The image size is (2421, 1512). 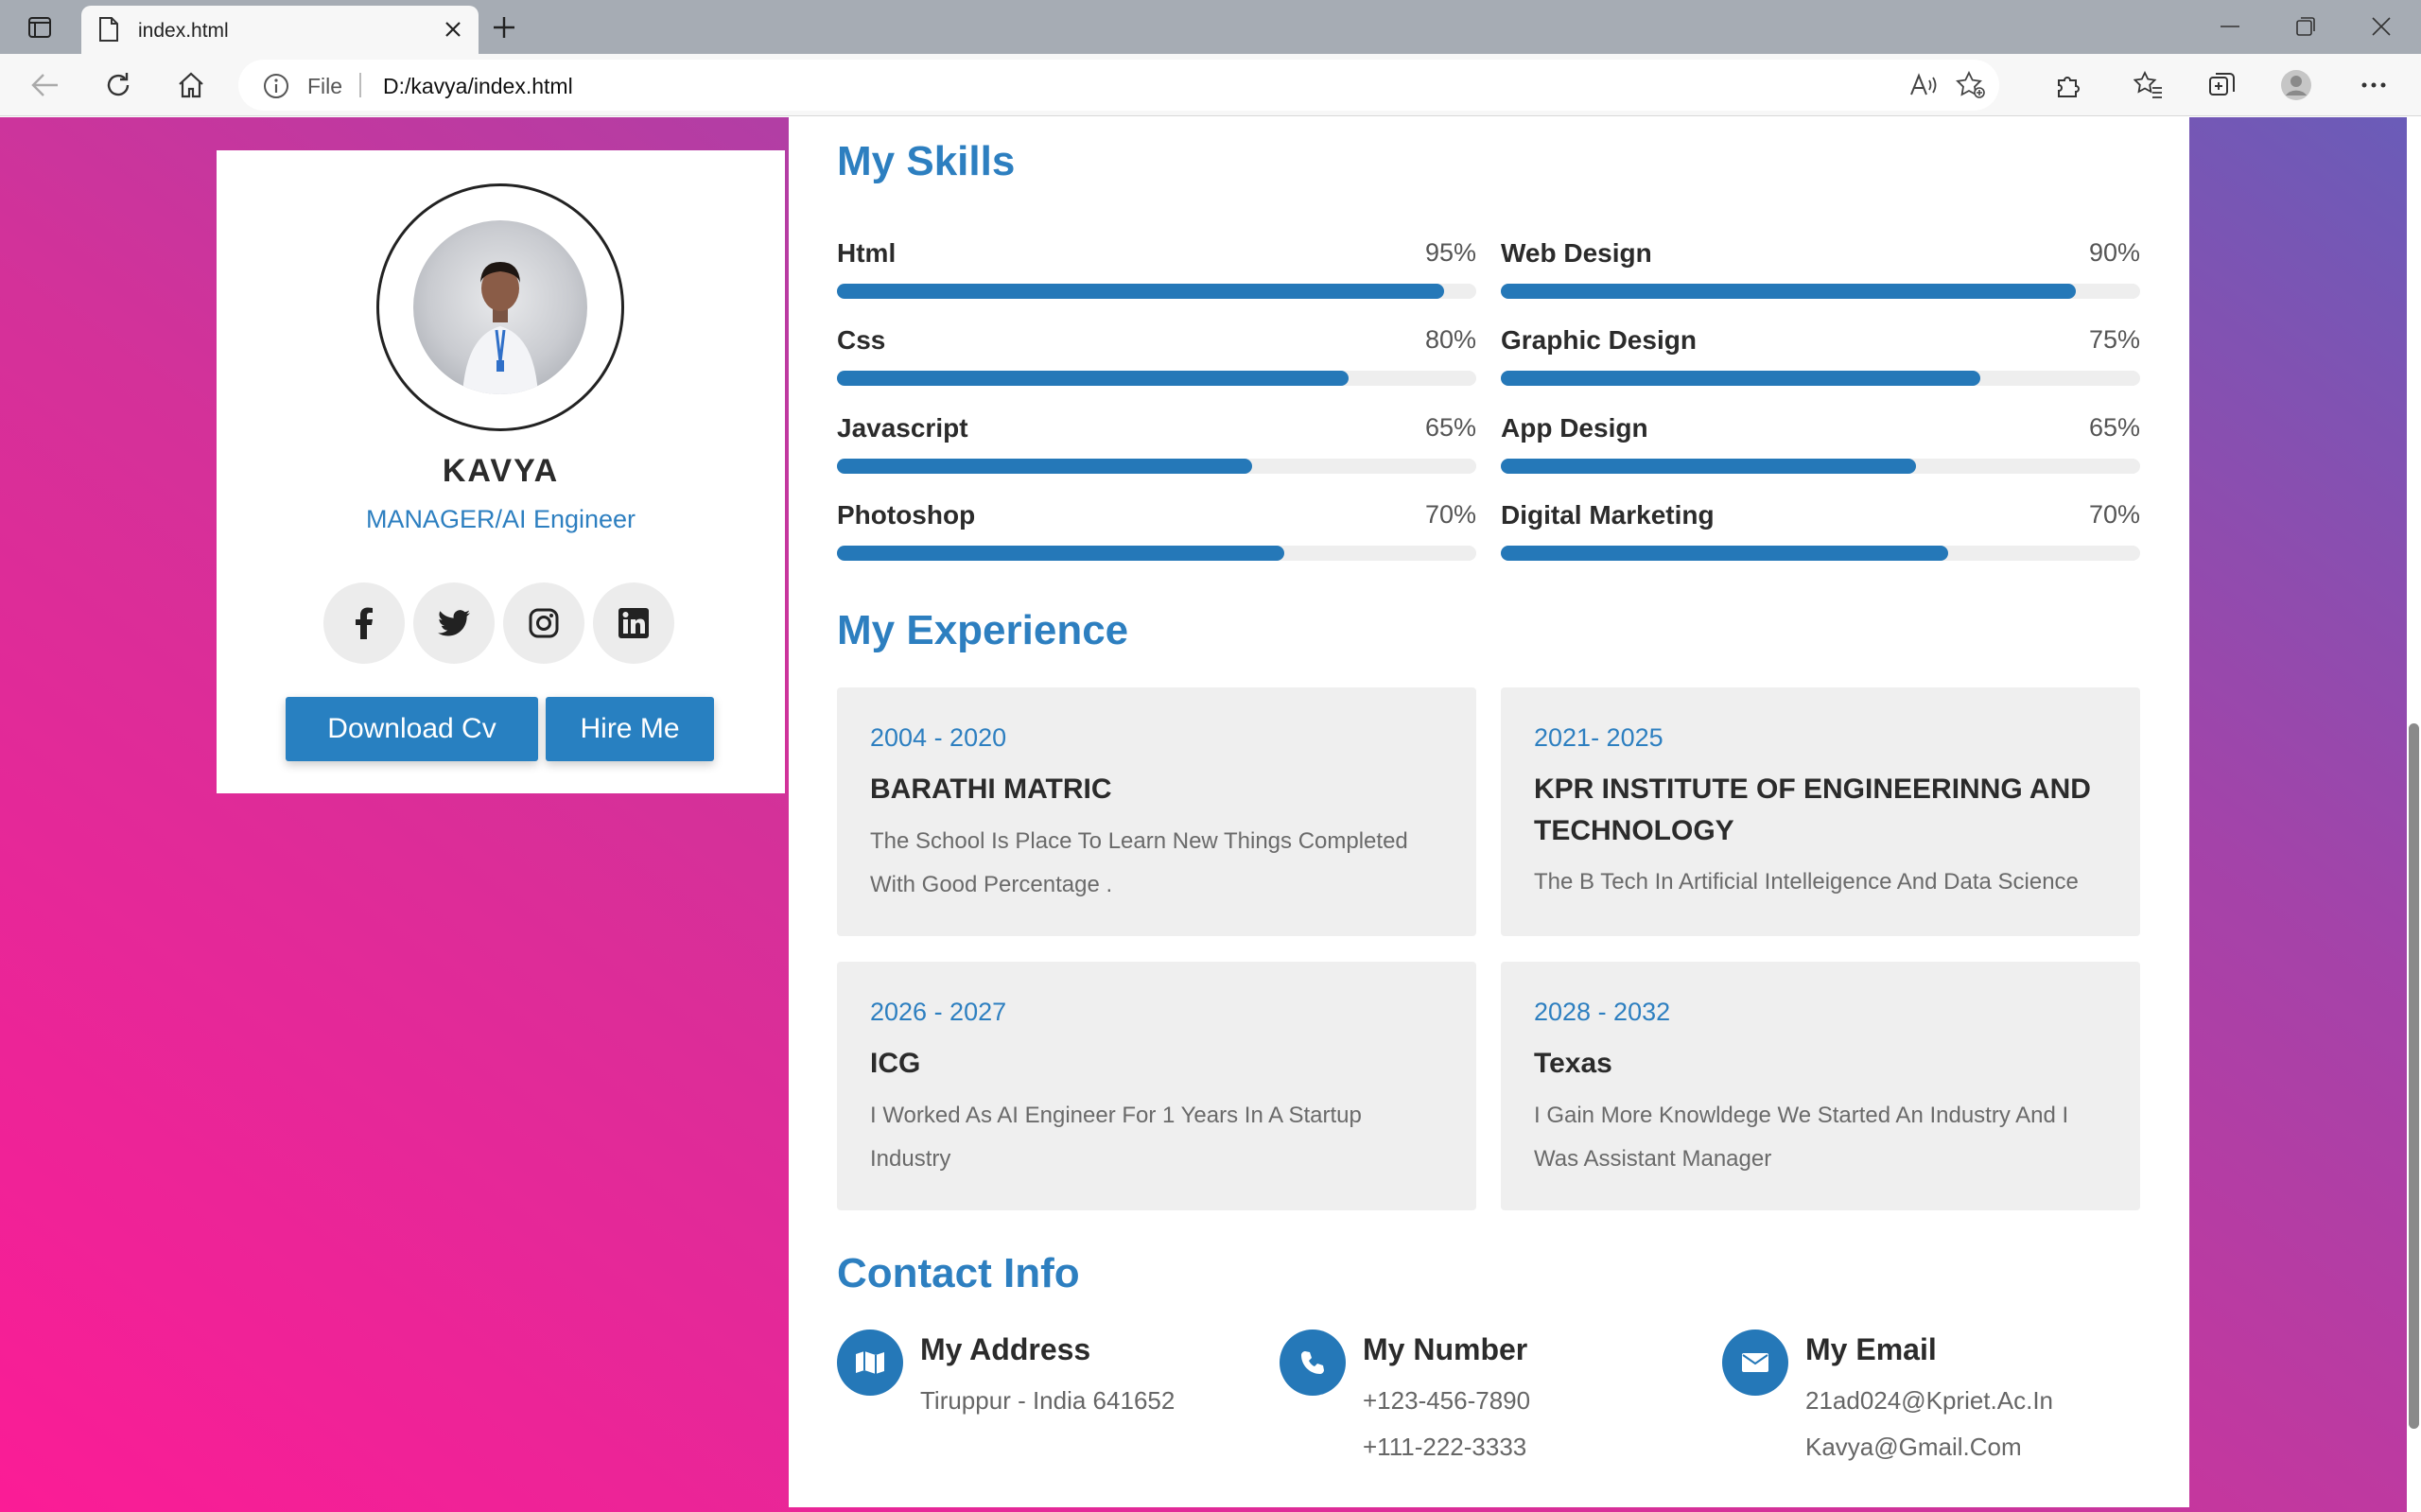 I want to click on hire-me-button: Hire Me, so click(x=630, y=729).